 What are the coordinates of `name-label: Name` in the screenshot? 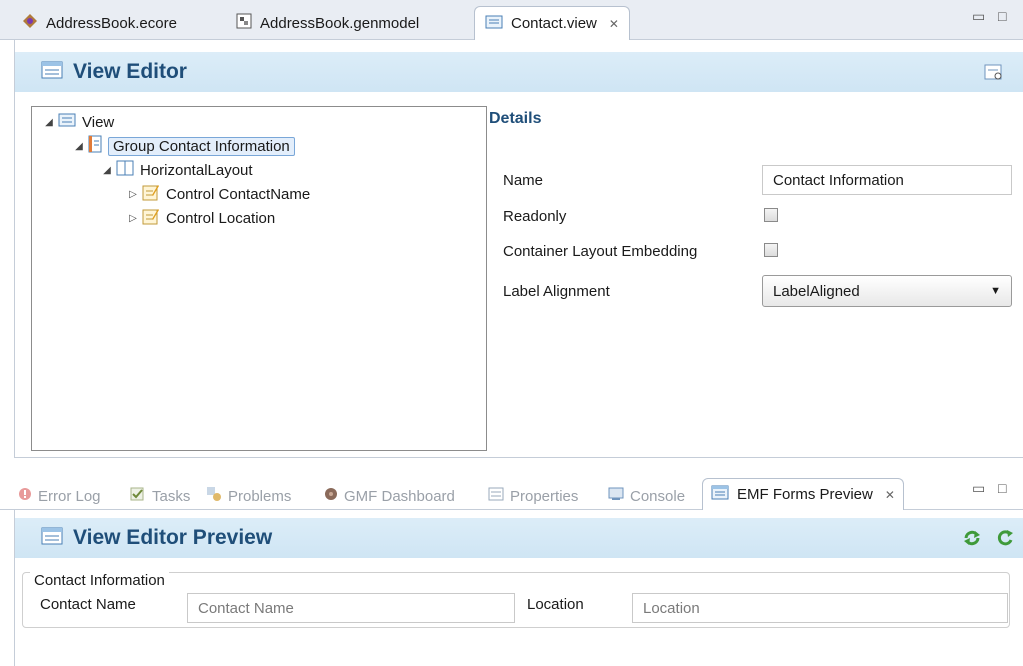 It's located at (523, 180).